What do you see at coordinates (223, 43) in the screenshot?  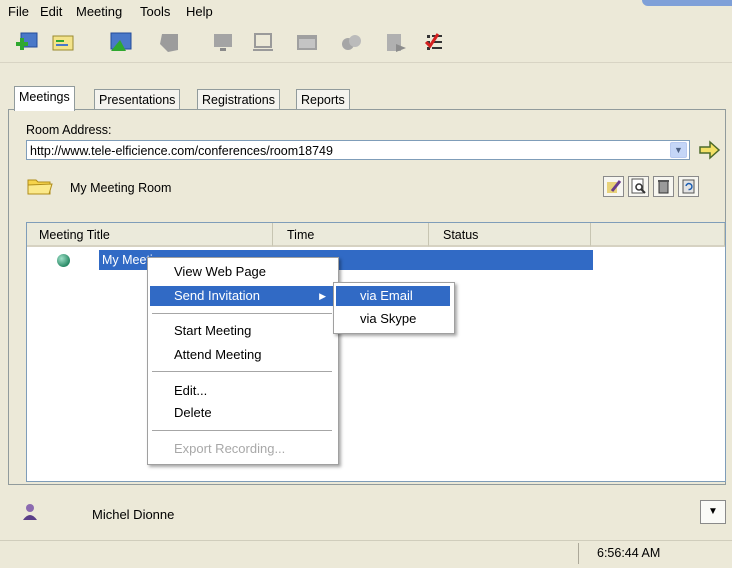 I see `gray-monitor-icon` at bounding box center [223, 43].